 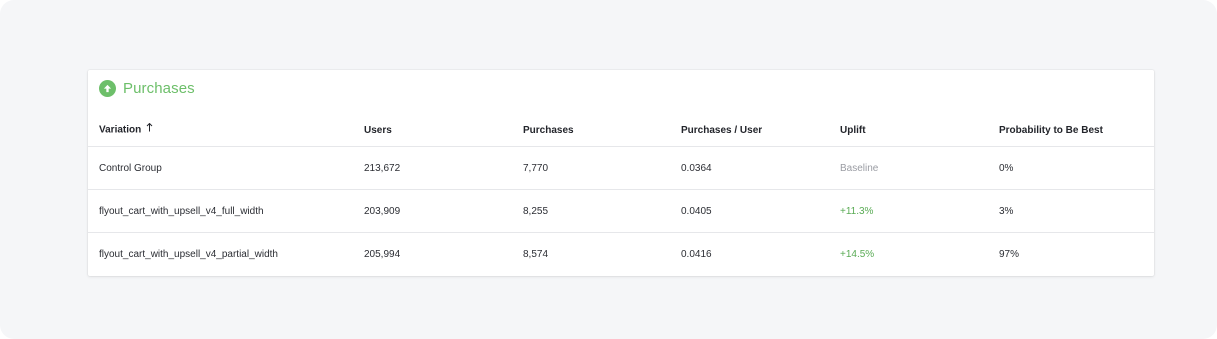 What do you see at coordinates (149, 128) in the screenshot?
I see `arrow-up-icon` at bounding box center [149, 128].